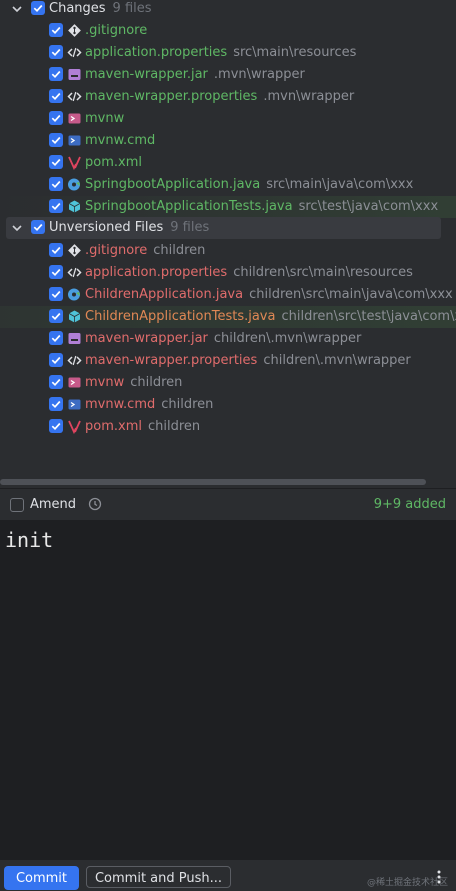 The width and height of the screenshot is (456, 891). I want to click on amend-checkbox, so click(17, 505).